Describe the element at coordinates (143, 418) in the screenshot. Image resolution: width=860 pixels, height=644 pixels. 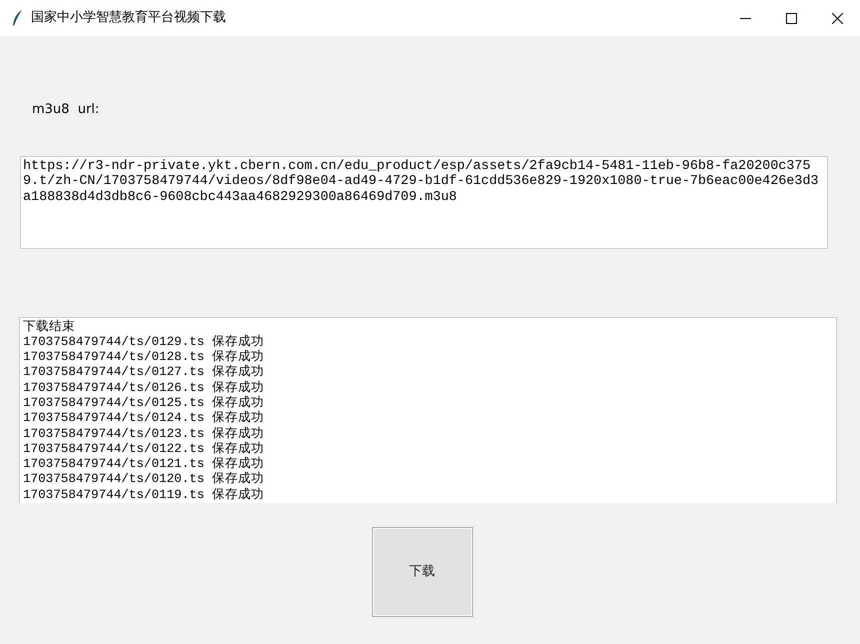
I see `log-line: 1703758479744/ts/0124.ts 保存成功` at that location.